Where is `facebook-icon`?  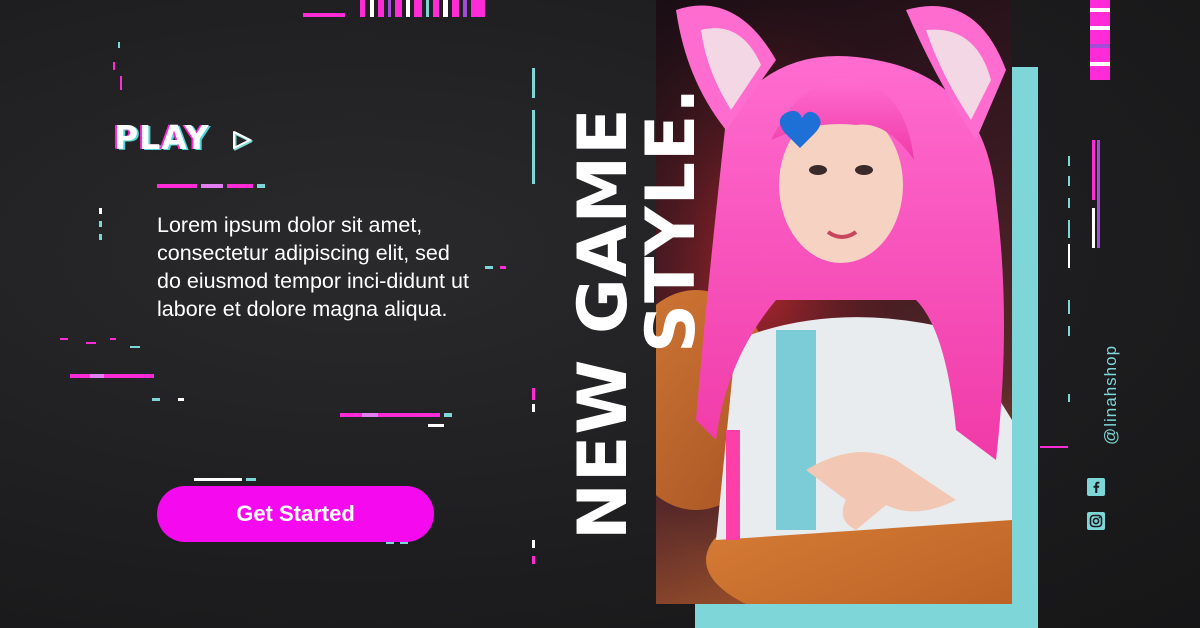
facebook-icon is located at coordinates (1096, 487).